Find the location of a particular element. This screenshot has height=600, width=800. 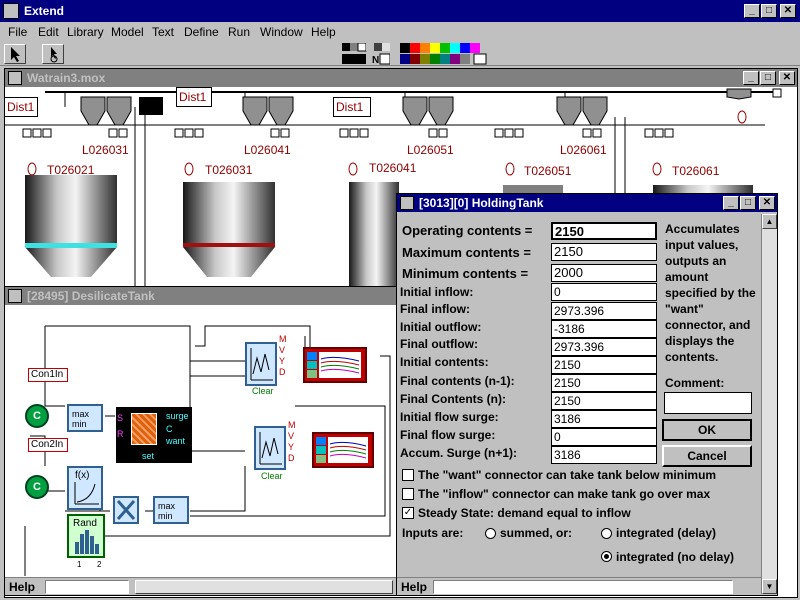

model-close-button: ✕ is located at coordinates (787, 78).